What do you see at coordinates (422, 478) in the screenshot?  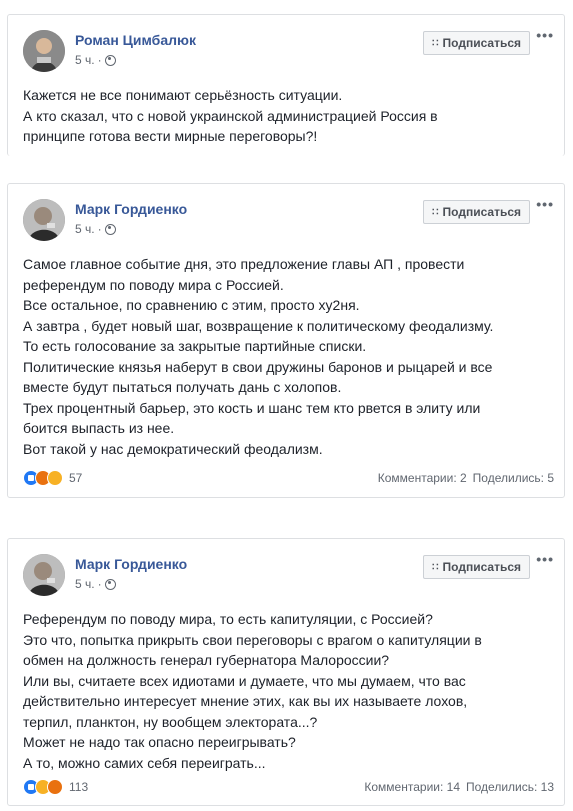 I see `comments-link: Комментарии: 2` at bounding box center [422, 478].